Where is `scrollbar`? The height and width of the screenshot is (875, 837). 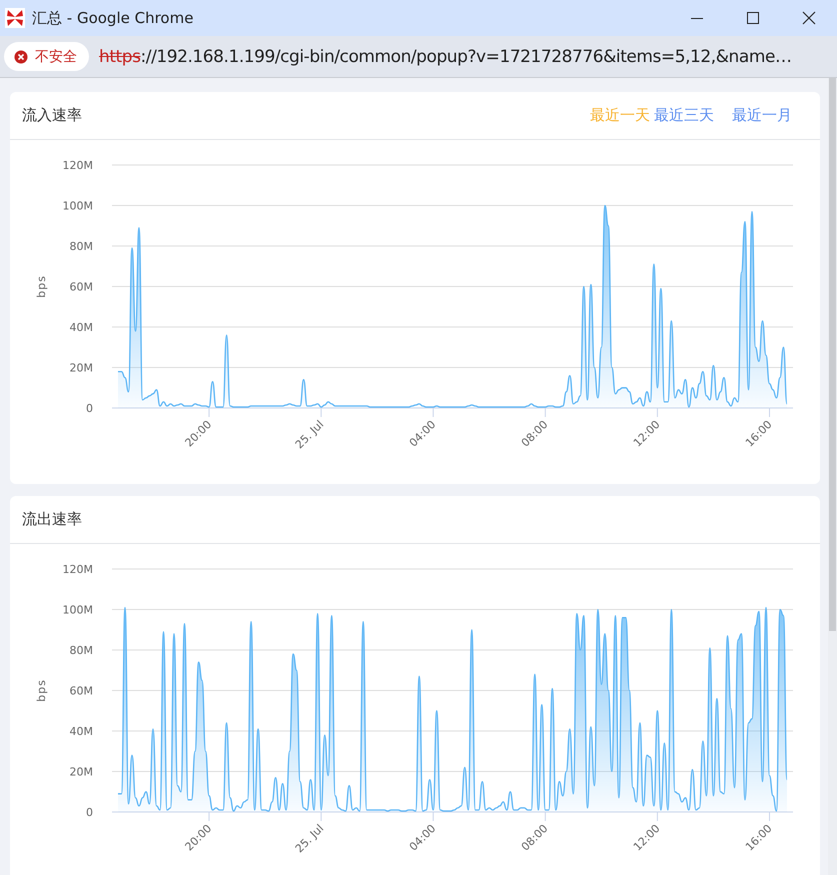
scrollbar is located at coordinates (832, 476).